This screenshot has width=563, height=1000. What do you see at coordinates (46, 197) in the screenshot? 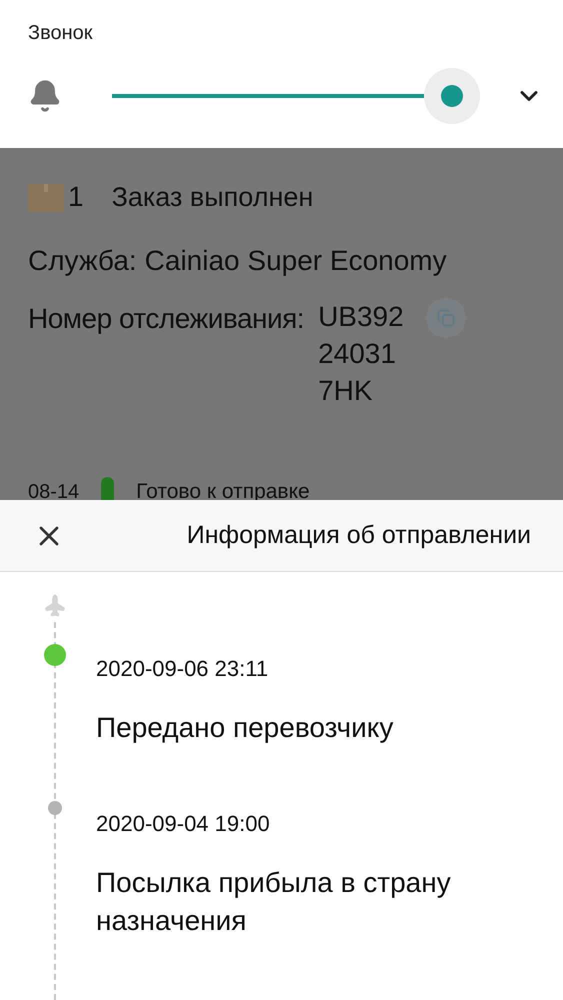
I see `package-icon` at bounding box center [46, 197].